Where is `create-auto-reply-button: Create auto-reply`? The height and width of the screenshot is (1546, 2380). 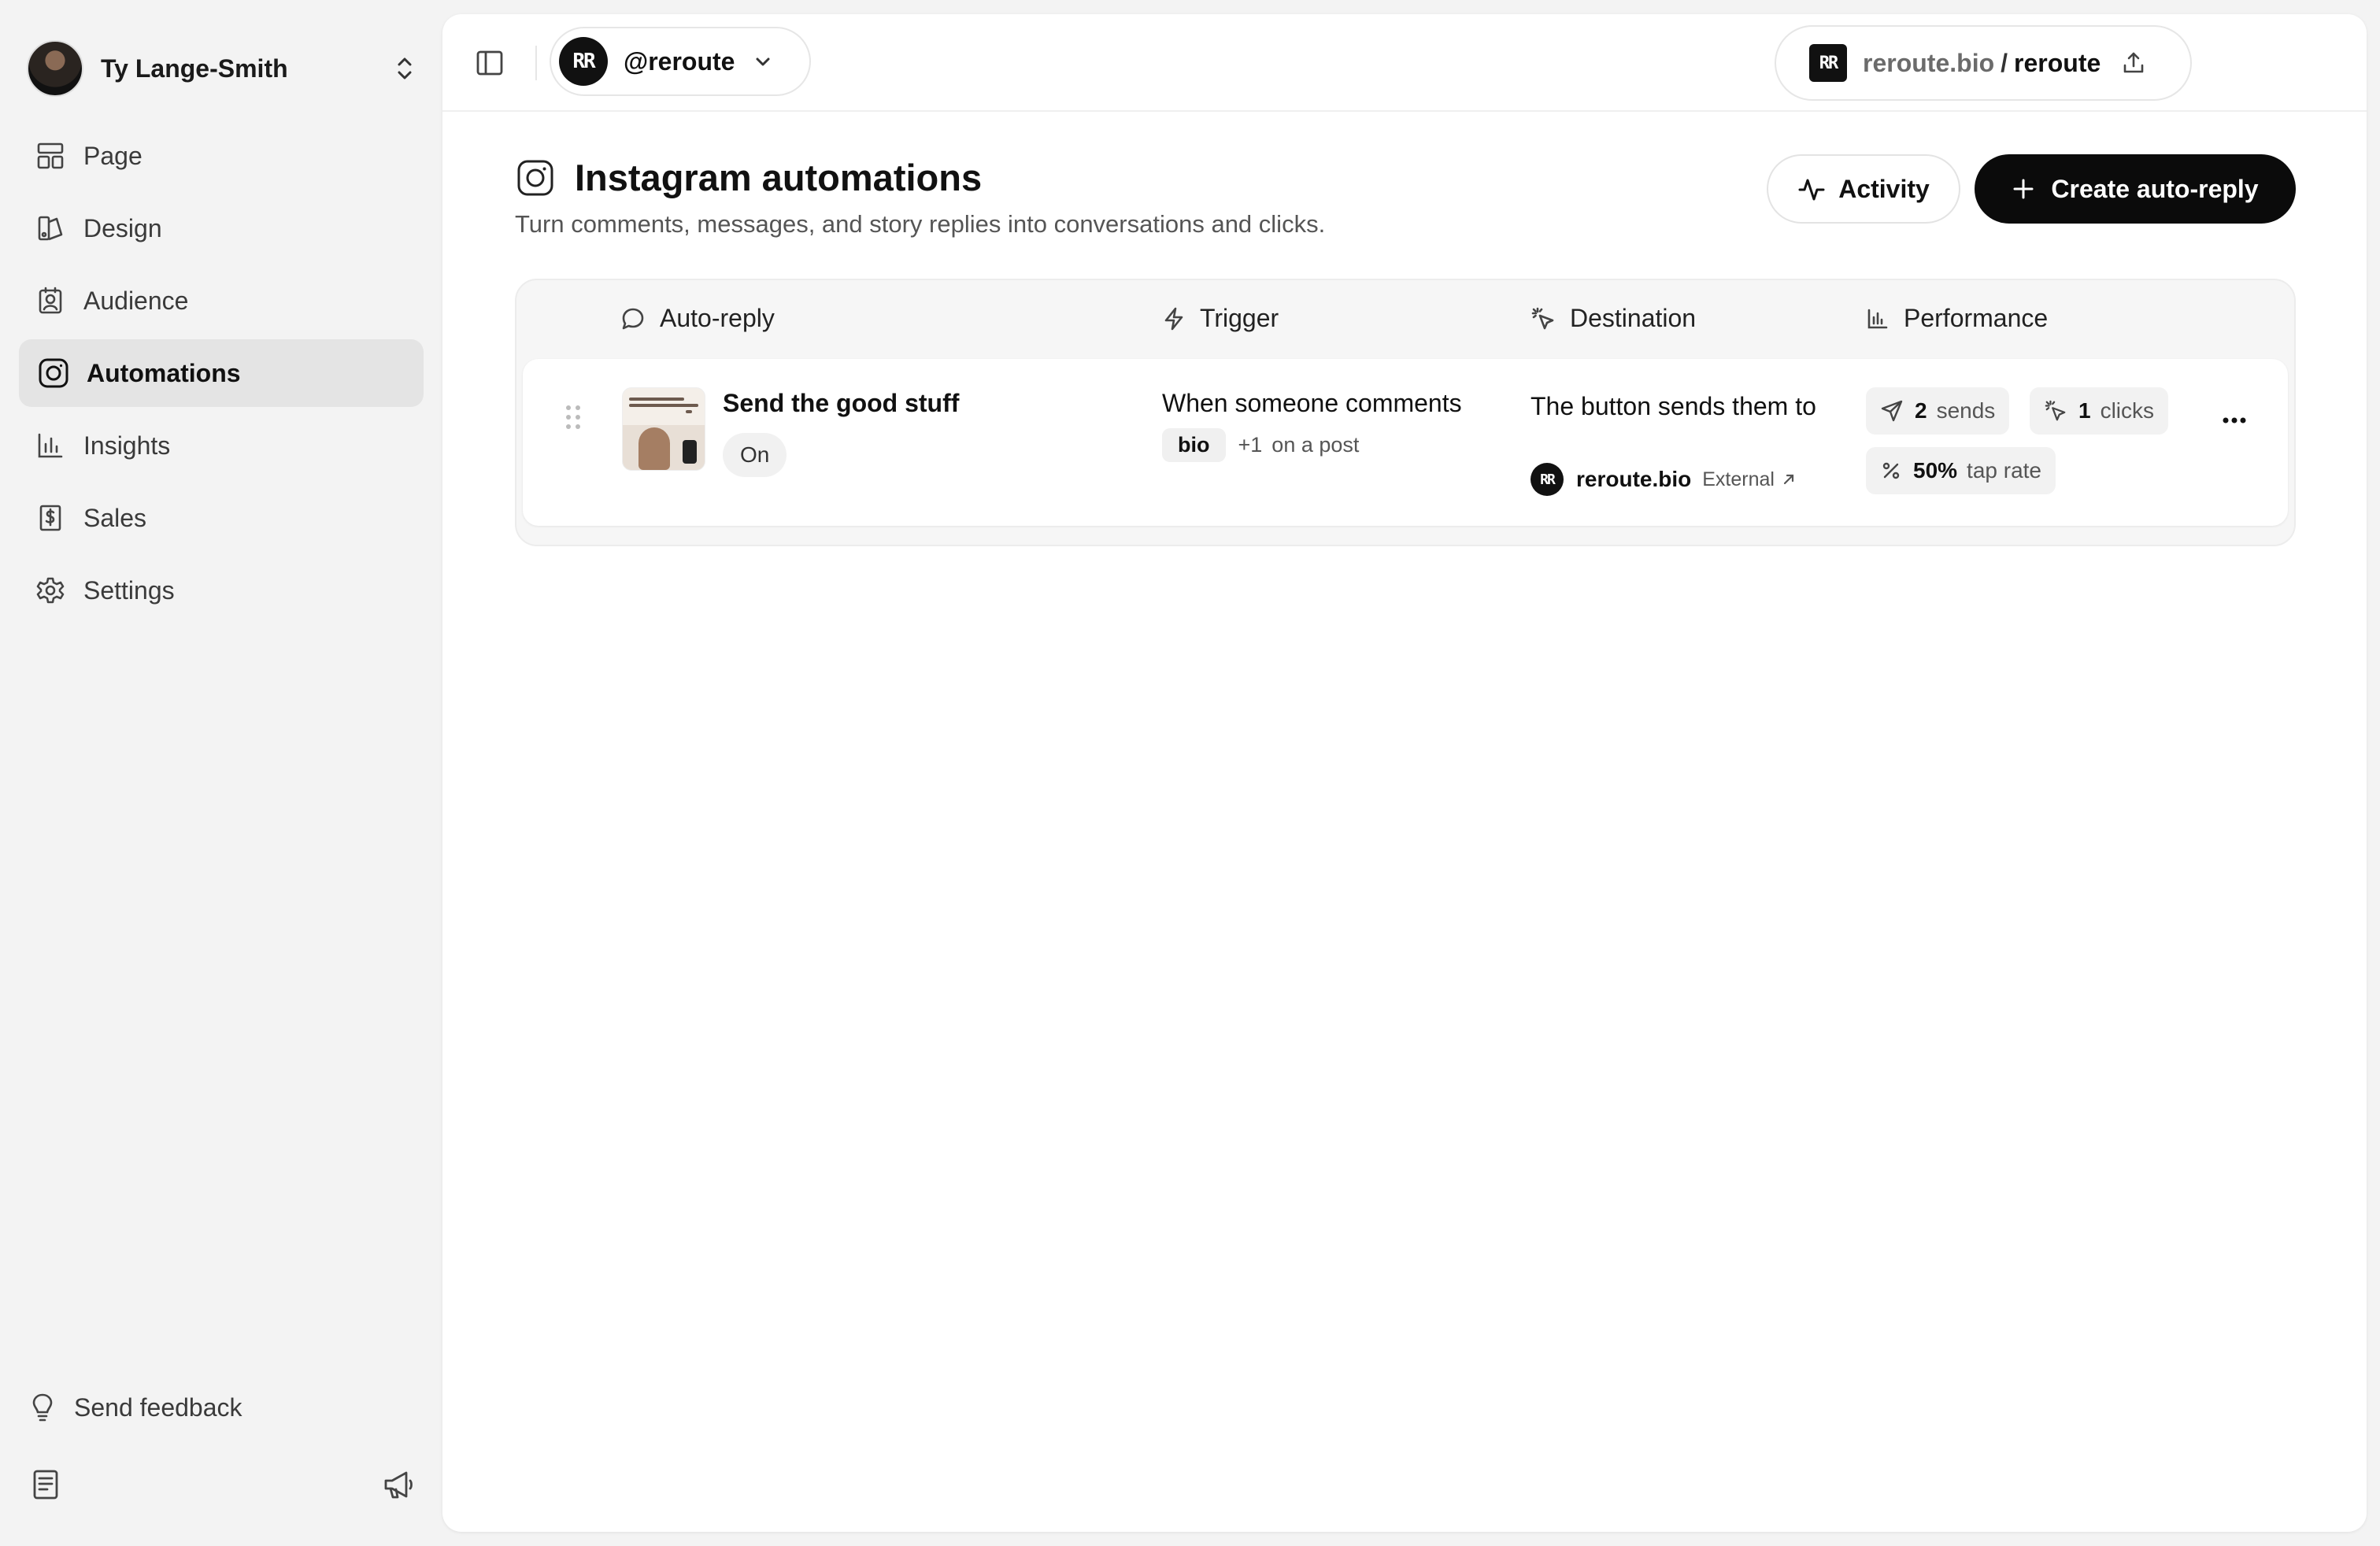 create-auto-reply-button: Create auto-reply is located at coordinates (2135, 189).